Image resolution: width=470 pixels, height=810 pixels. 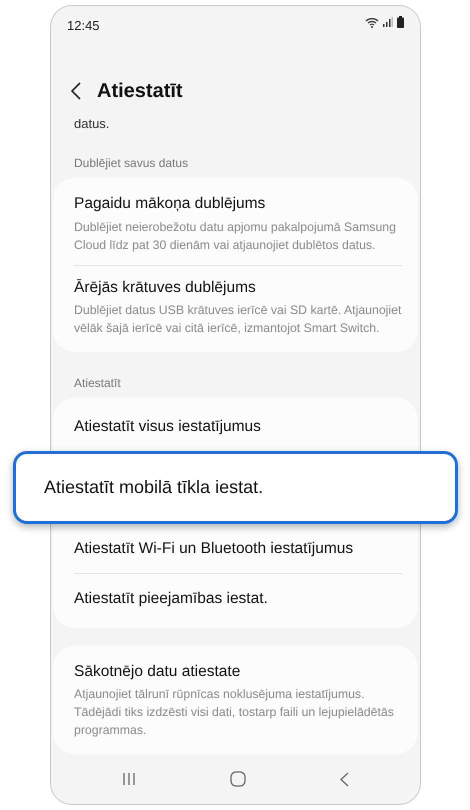 What do you see at coordinates (238, 779) in the screenshot?
I see `home-icon` at bounding box center [238, 779].